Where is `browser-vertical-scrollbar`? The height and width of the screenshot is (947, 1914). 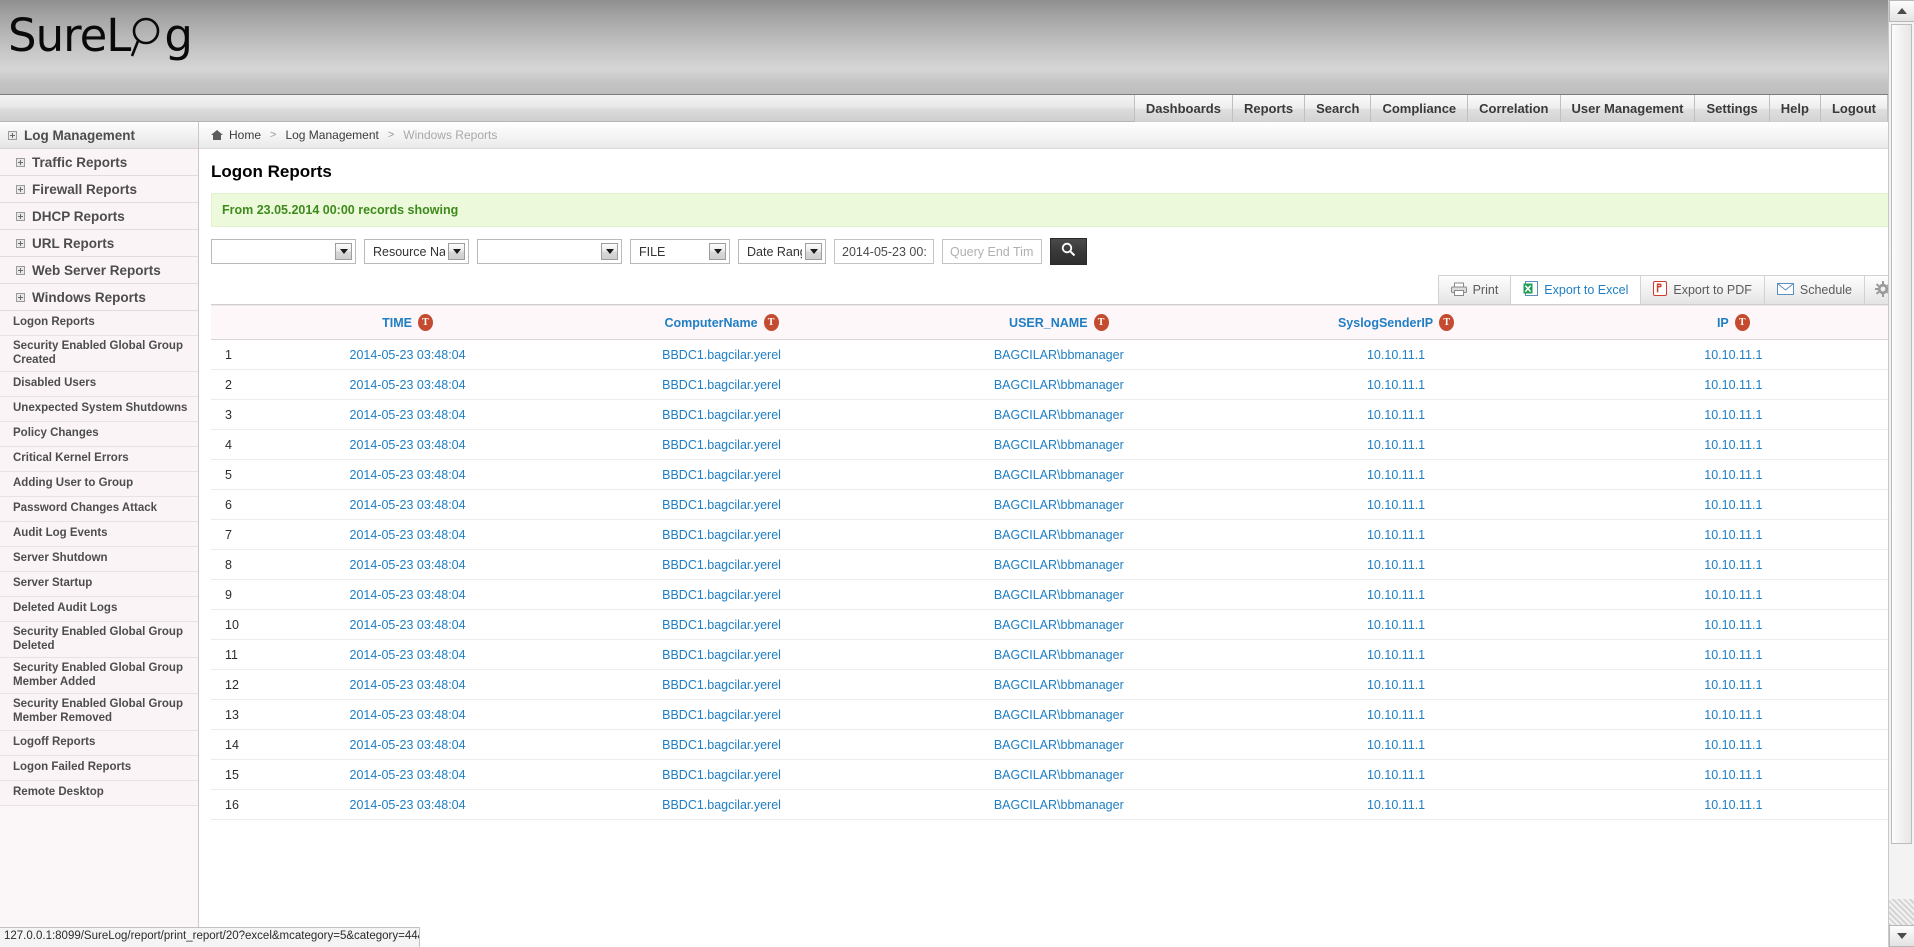
browser-vertical-scrollbar is located at coordinates (1901, 473).